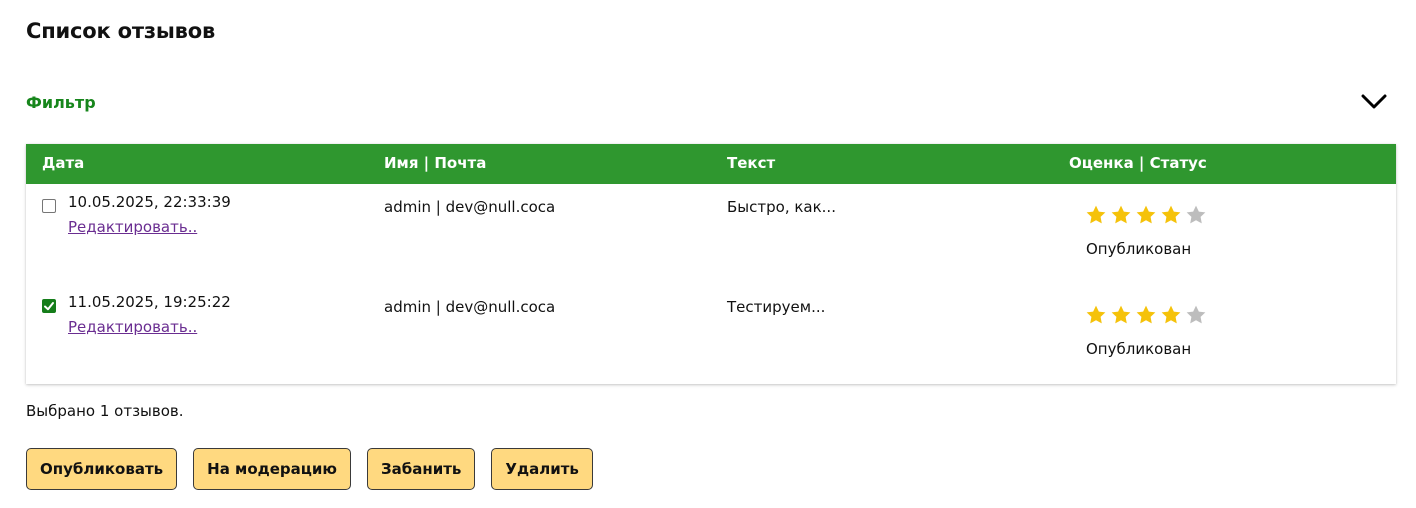  Describe the element at coordinates (751, 163) in the screenshot. I see `column-header-text: Текст` at that location.